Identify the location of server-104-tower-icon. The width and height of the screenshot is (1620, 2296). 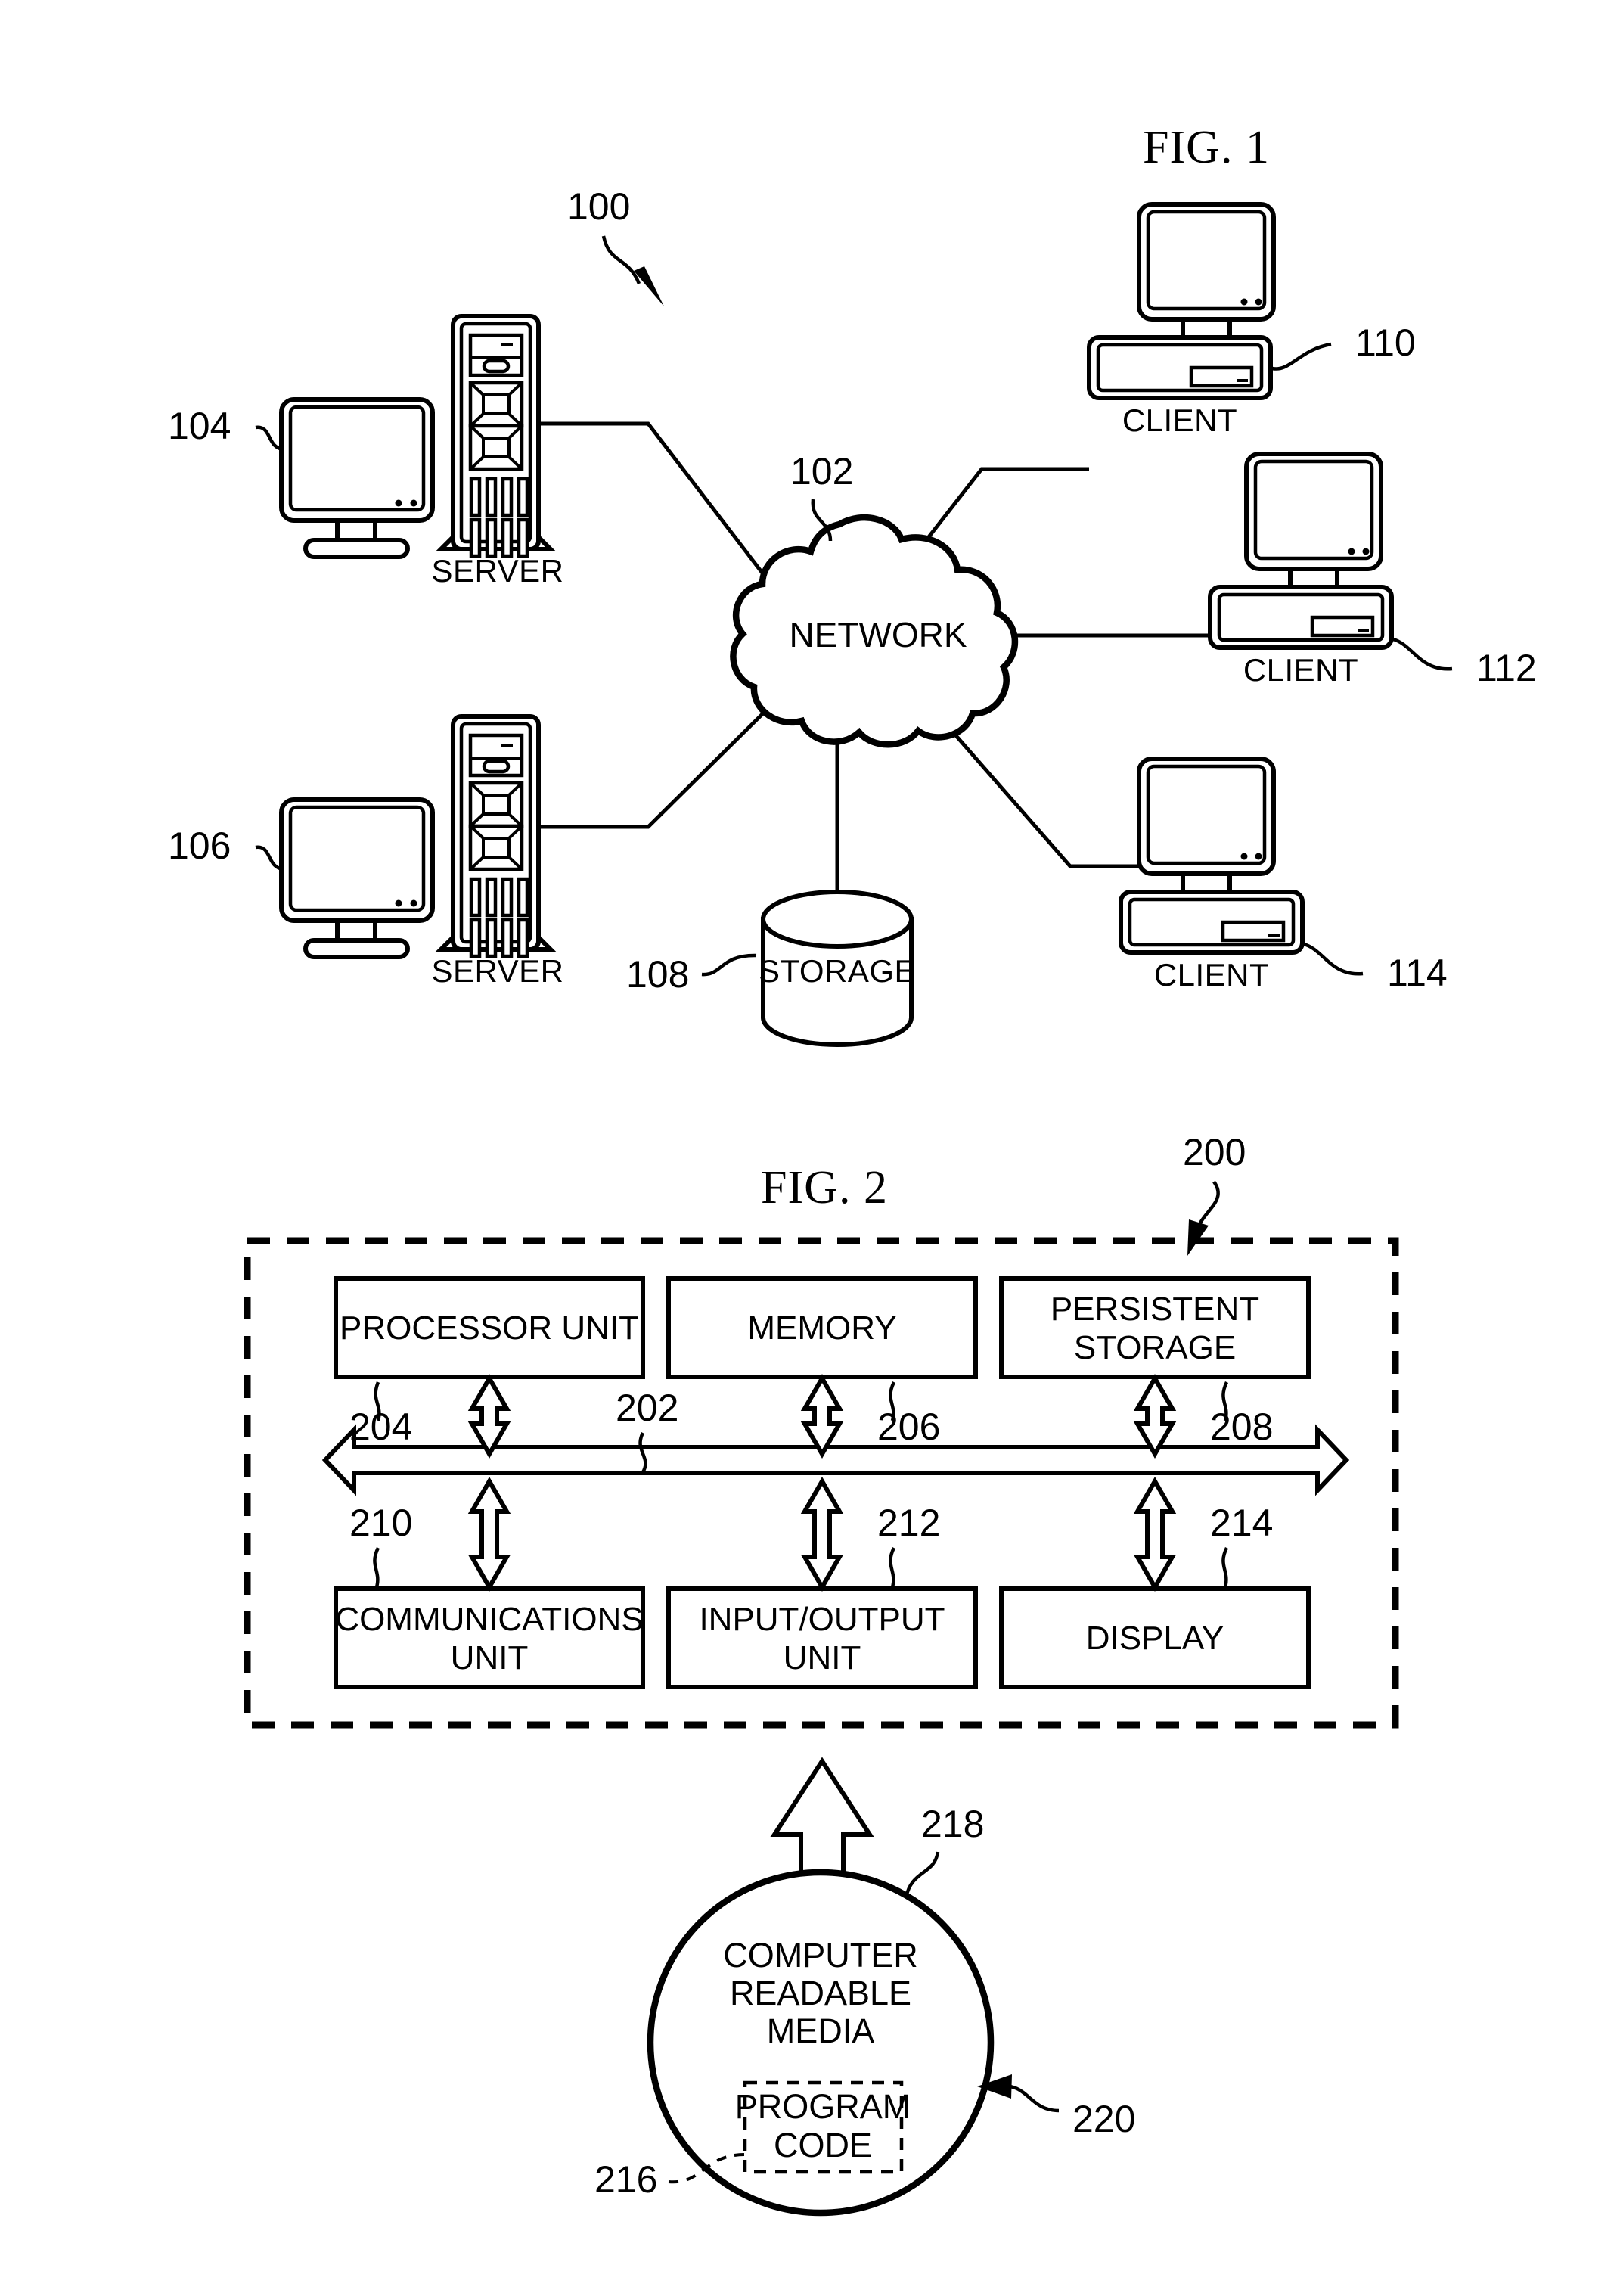
(496, 436).